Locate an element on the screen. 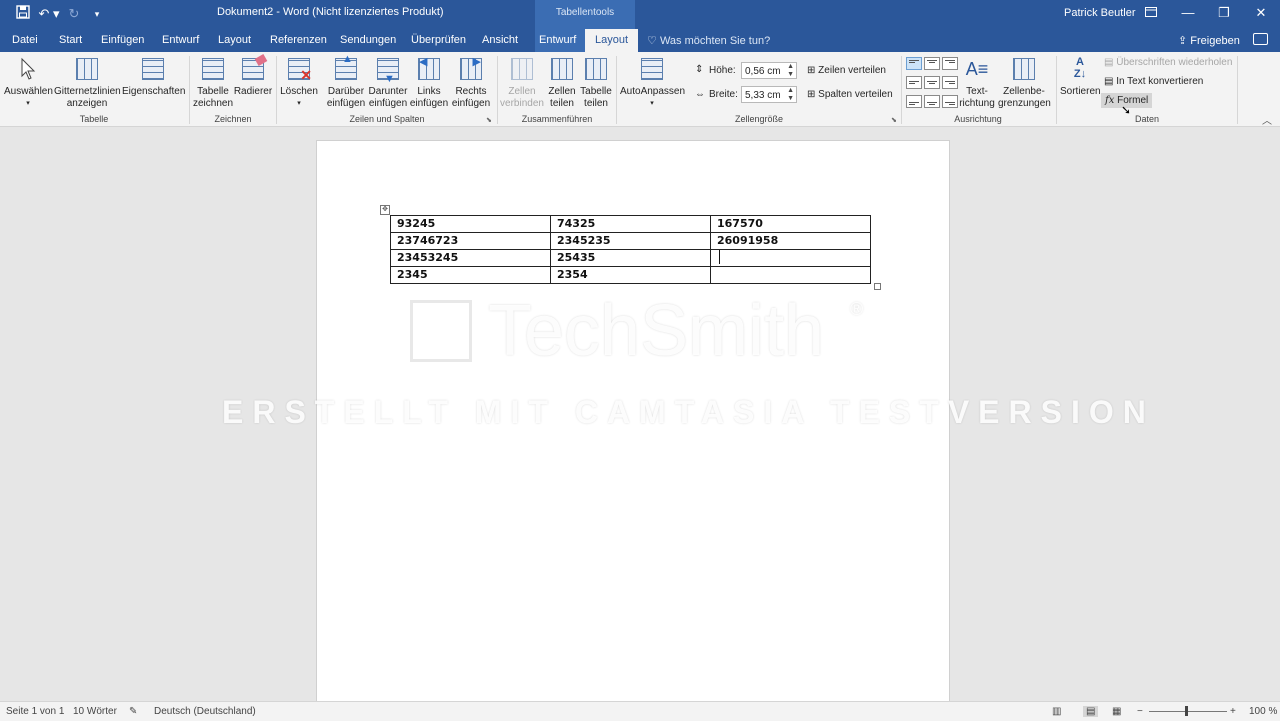  autofit-button: AutoAnpassen ▾ is located at coordinates (652, 83).